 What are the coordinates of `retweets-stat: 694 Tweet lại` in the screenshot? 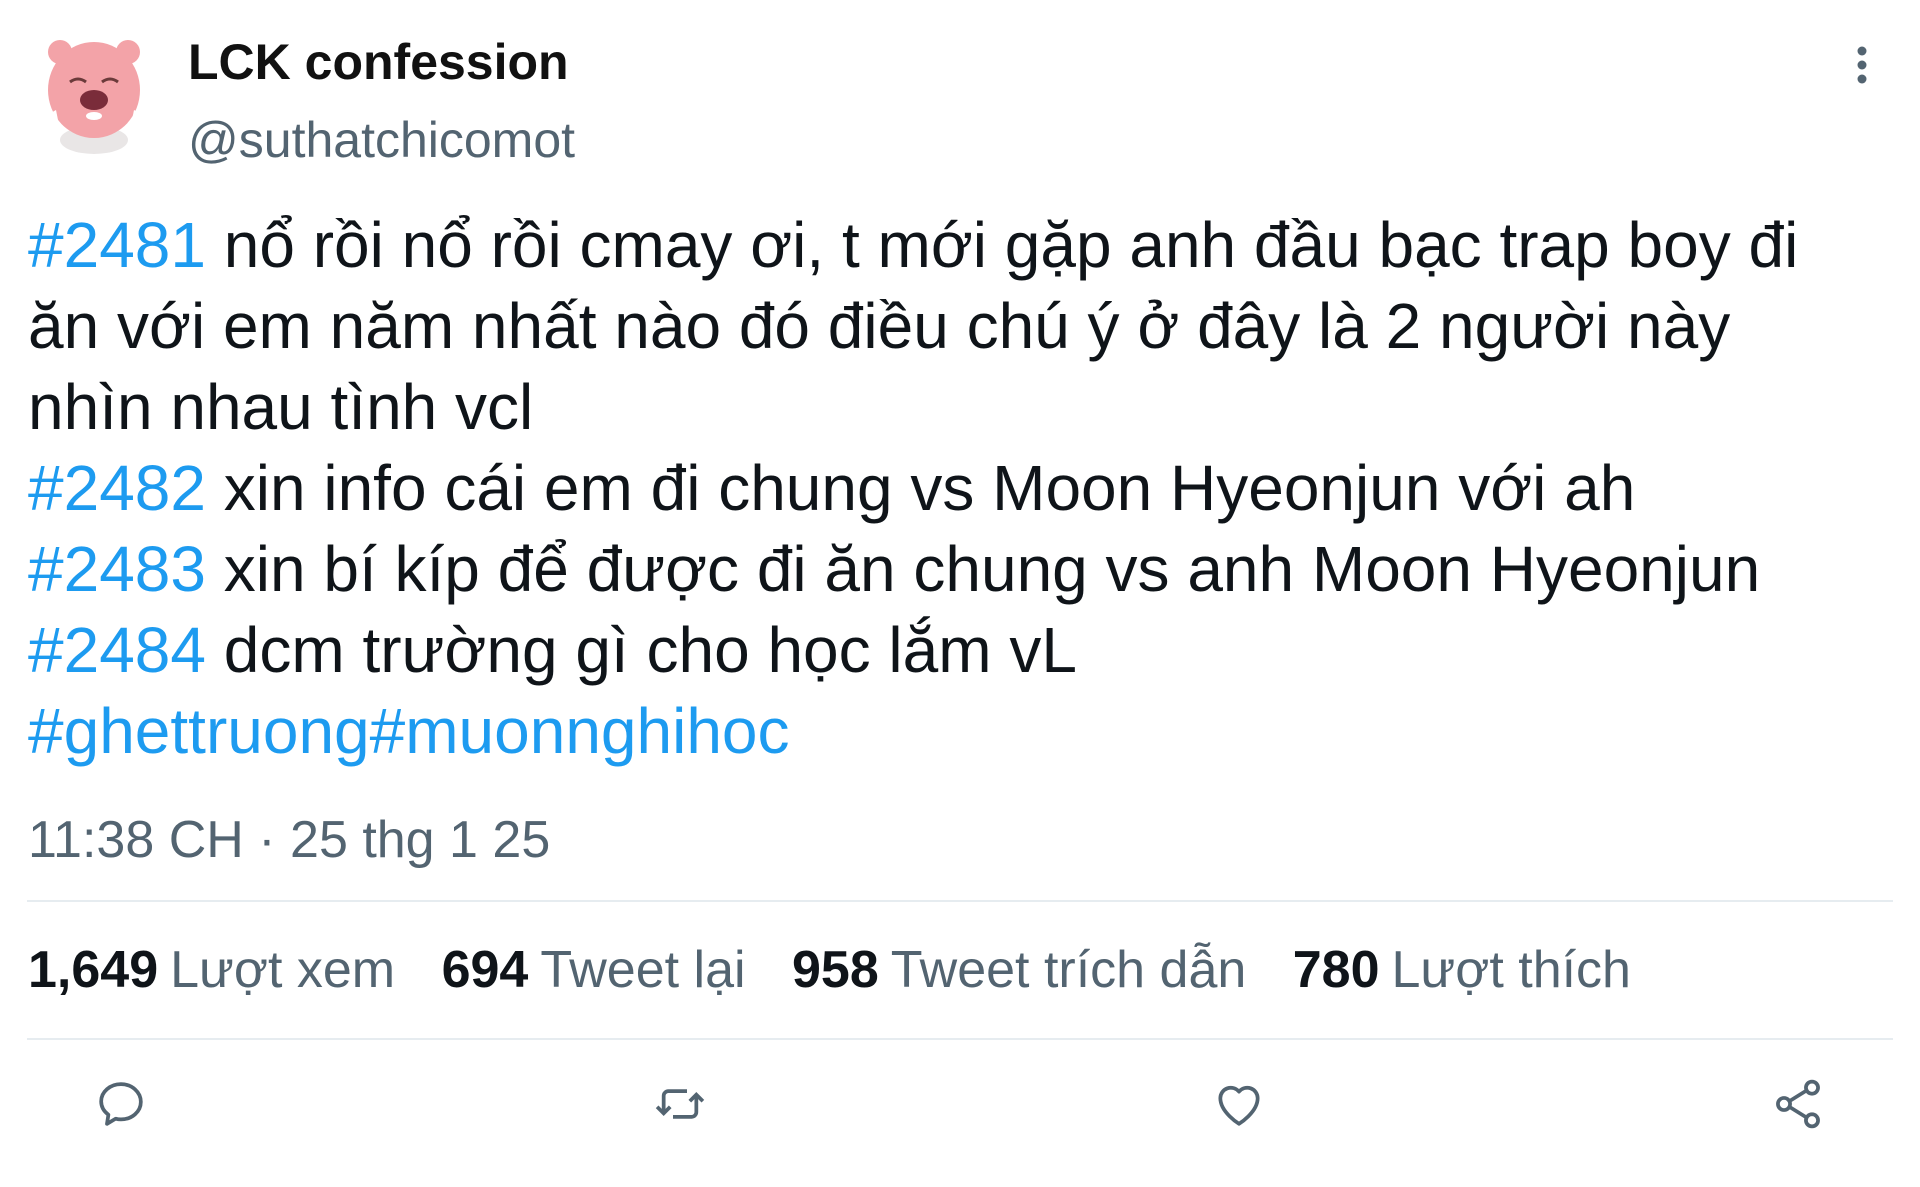 It's located at (594, 970).